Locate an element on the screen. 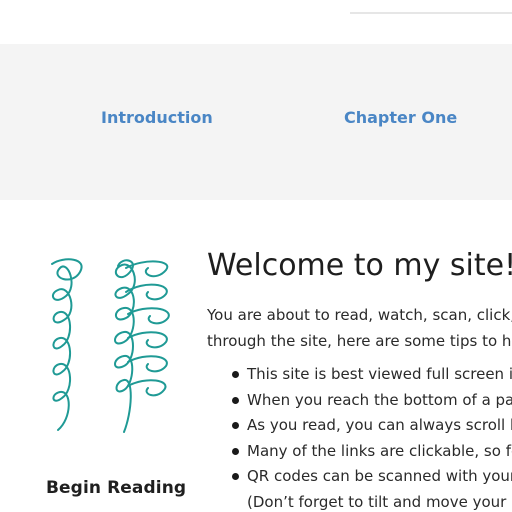 The image size is (512, 512). center-loop-strand is located at coordinates (125, 346).